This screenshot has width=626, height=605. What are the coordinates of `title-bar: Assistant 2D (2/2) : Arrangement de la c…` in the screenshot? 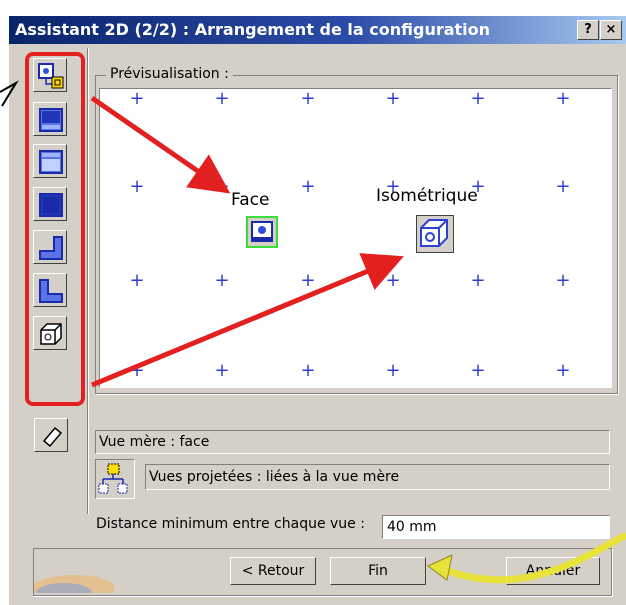 It's located at (317, 30).